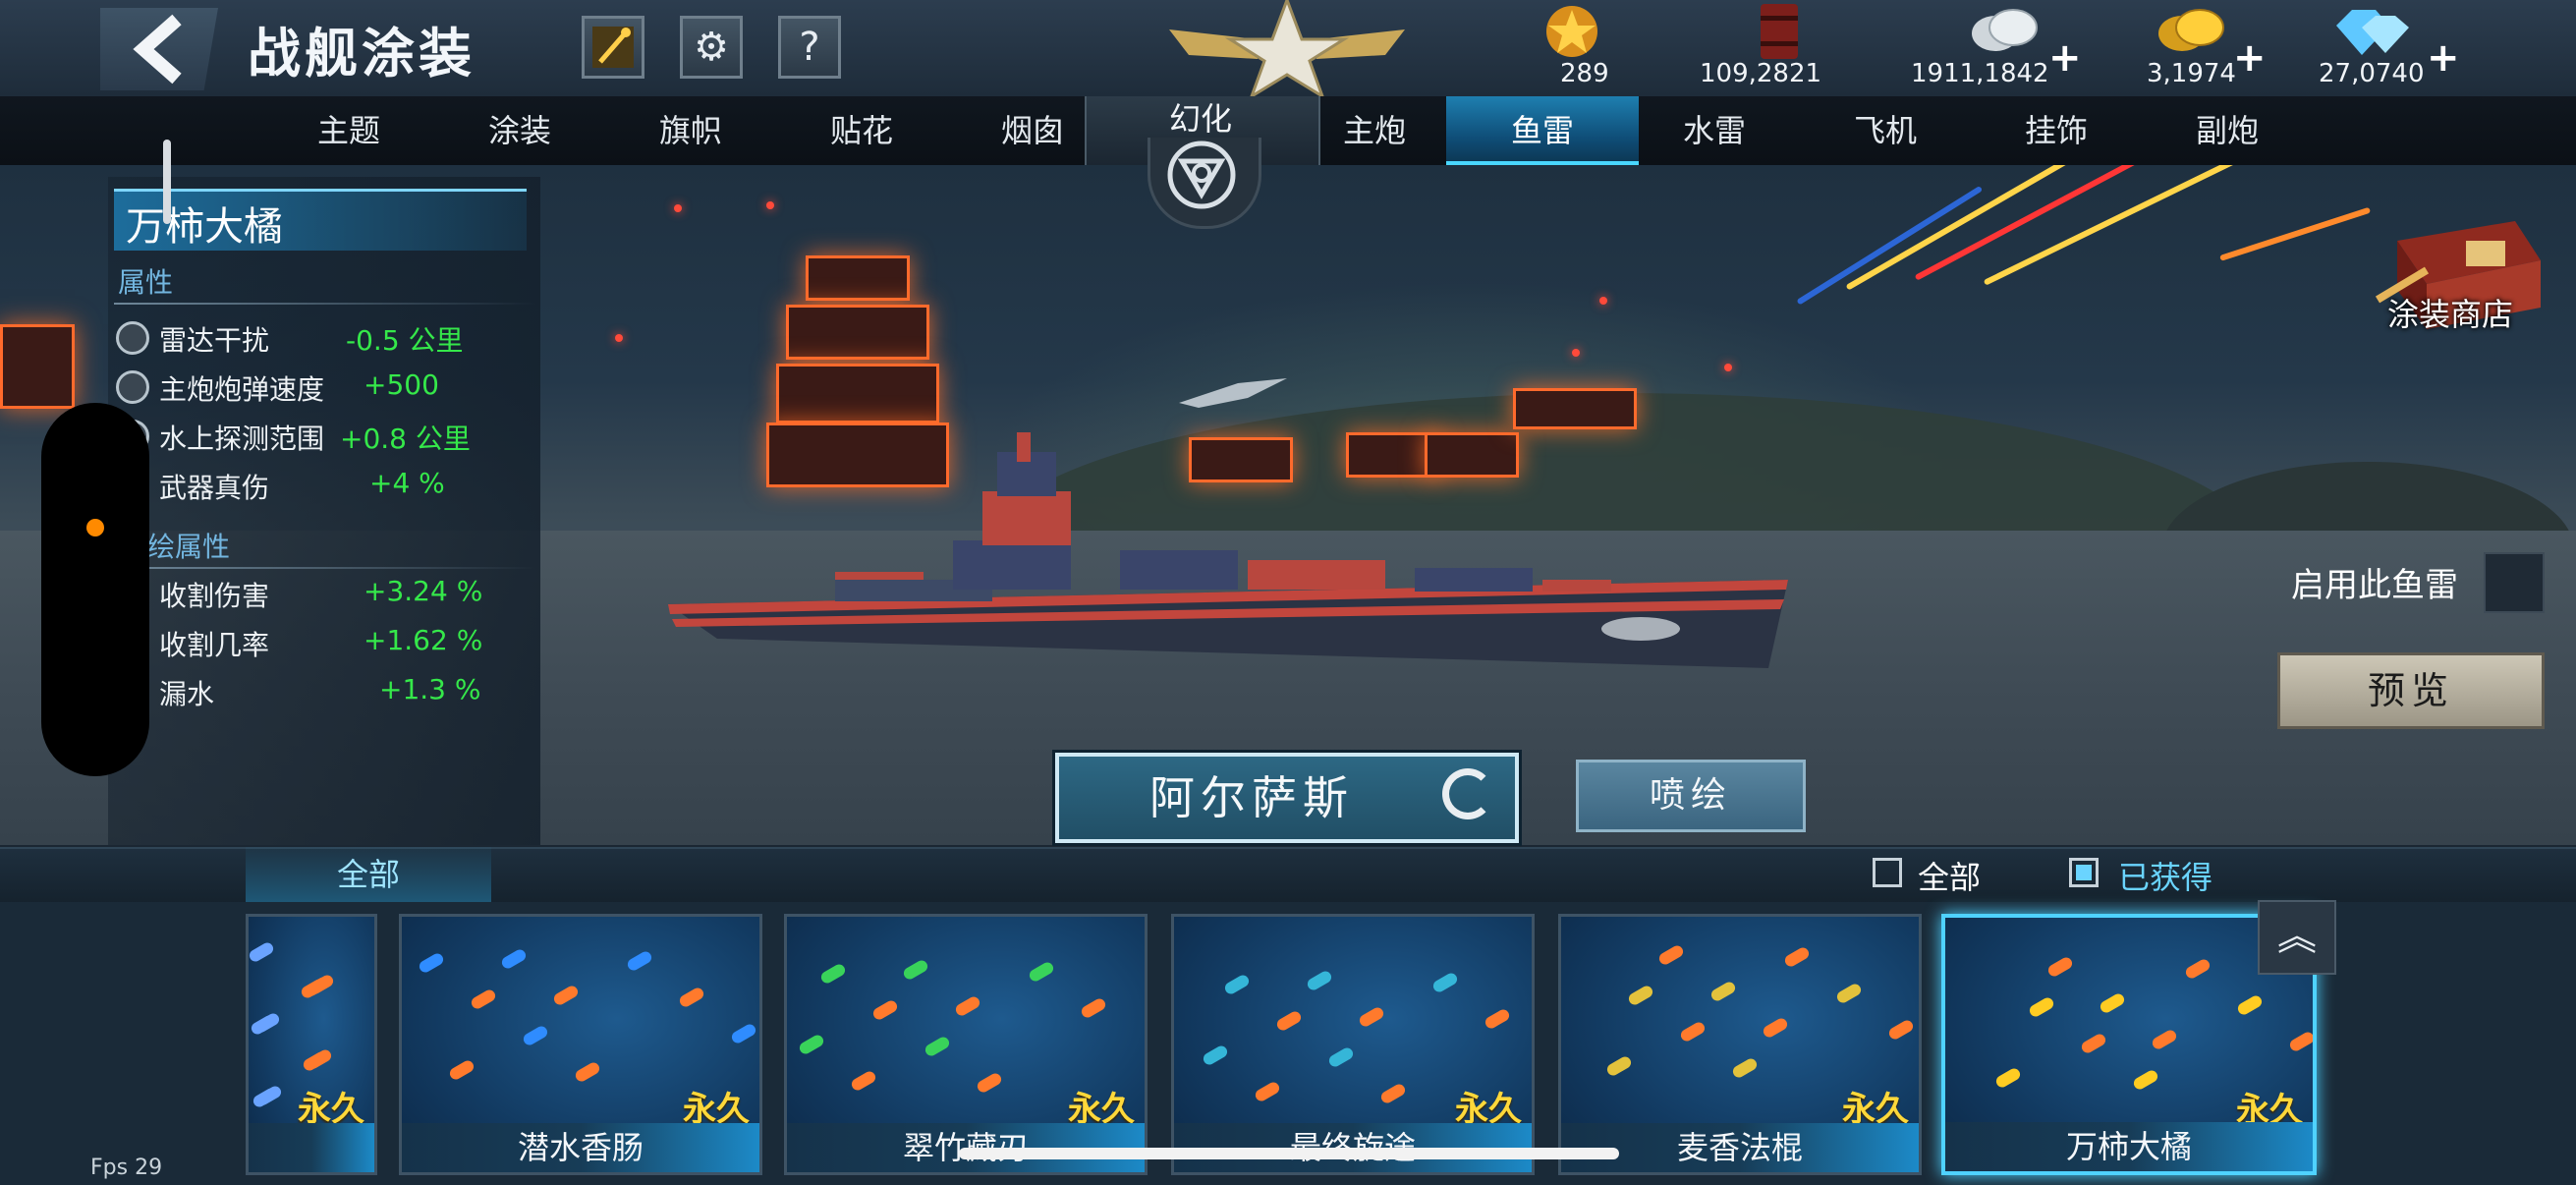  Describe the element at coordinates (407, 483) in the screenshot. I see `stat-value: +4 %` at that location.